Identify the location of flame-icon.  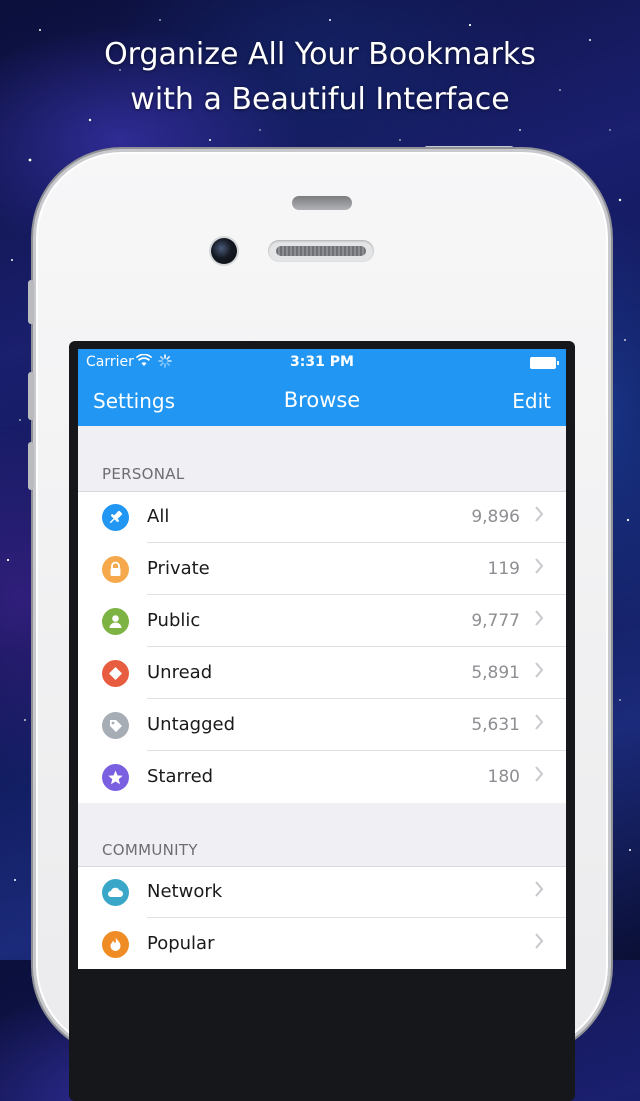
(115, 944).